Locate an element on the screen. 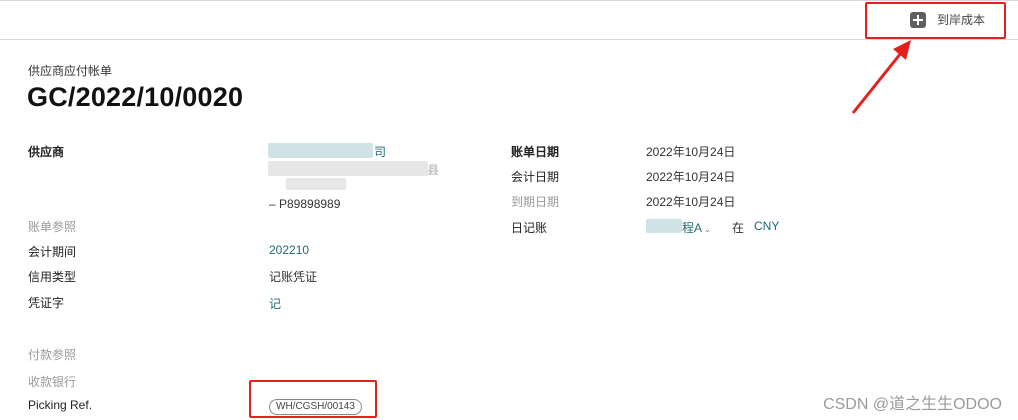 The width and height of the screenshot is (1018, 420). vendor-code: – P89898989 is located at coordinates (305, 204).